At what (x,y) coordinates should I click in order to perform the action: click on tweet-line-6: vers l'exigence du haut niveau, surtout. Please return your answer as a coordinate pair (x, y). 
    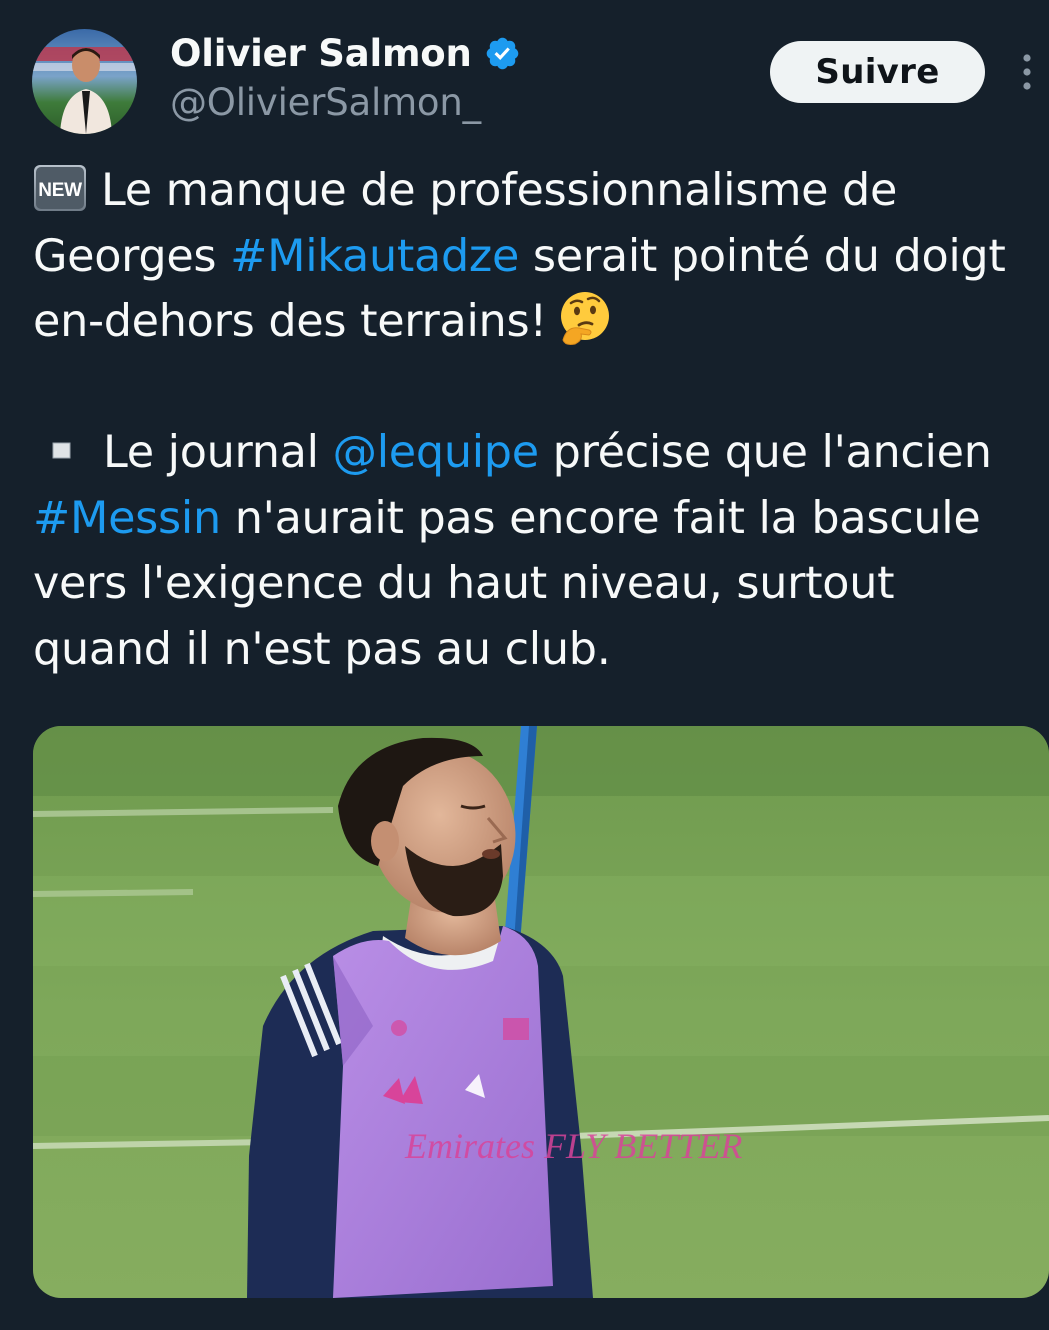
    Looking at the image, I should click on (538, 584).